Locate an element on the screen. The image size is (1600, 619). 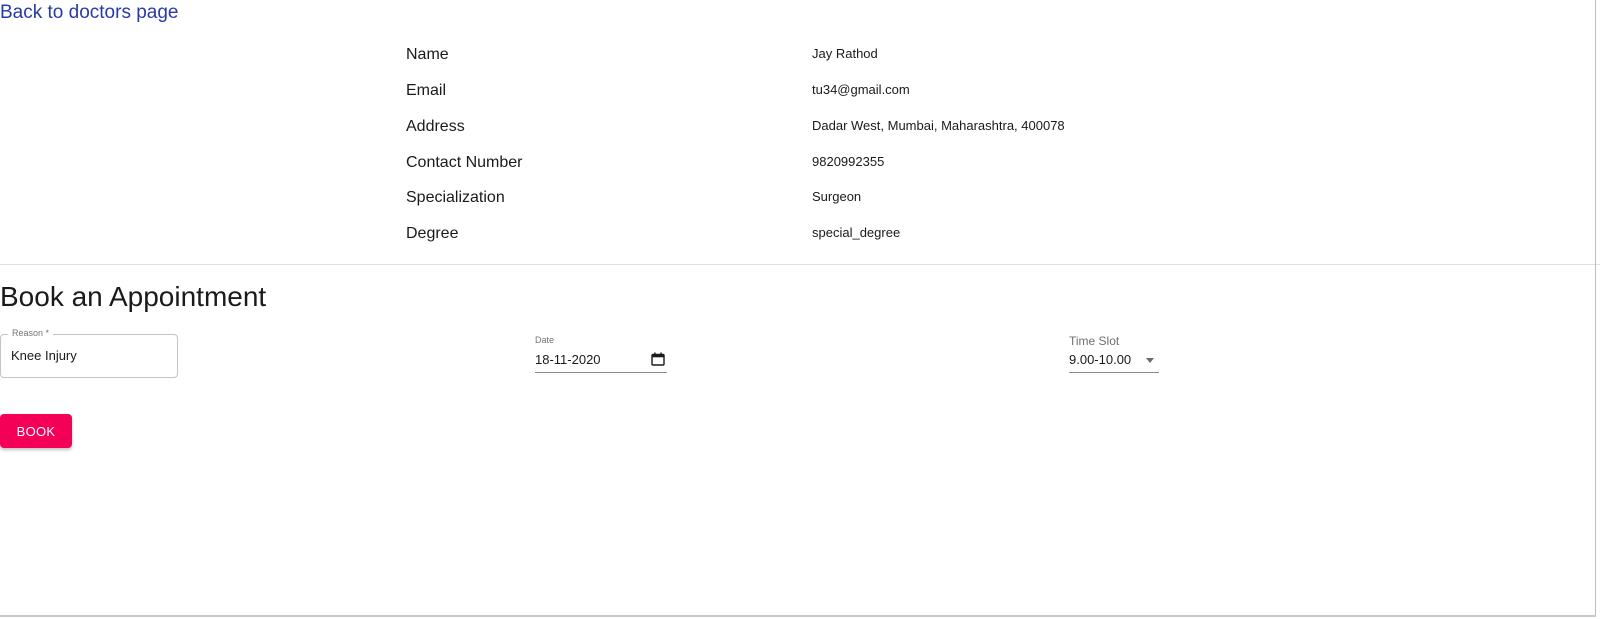
page-title: Book an Appointment is located at coordinates (133, 296).